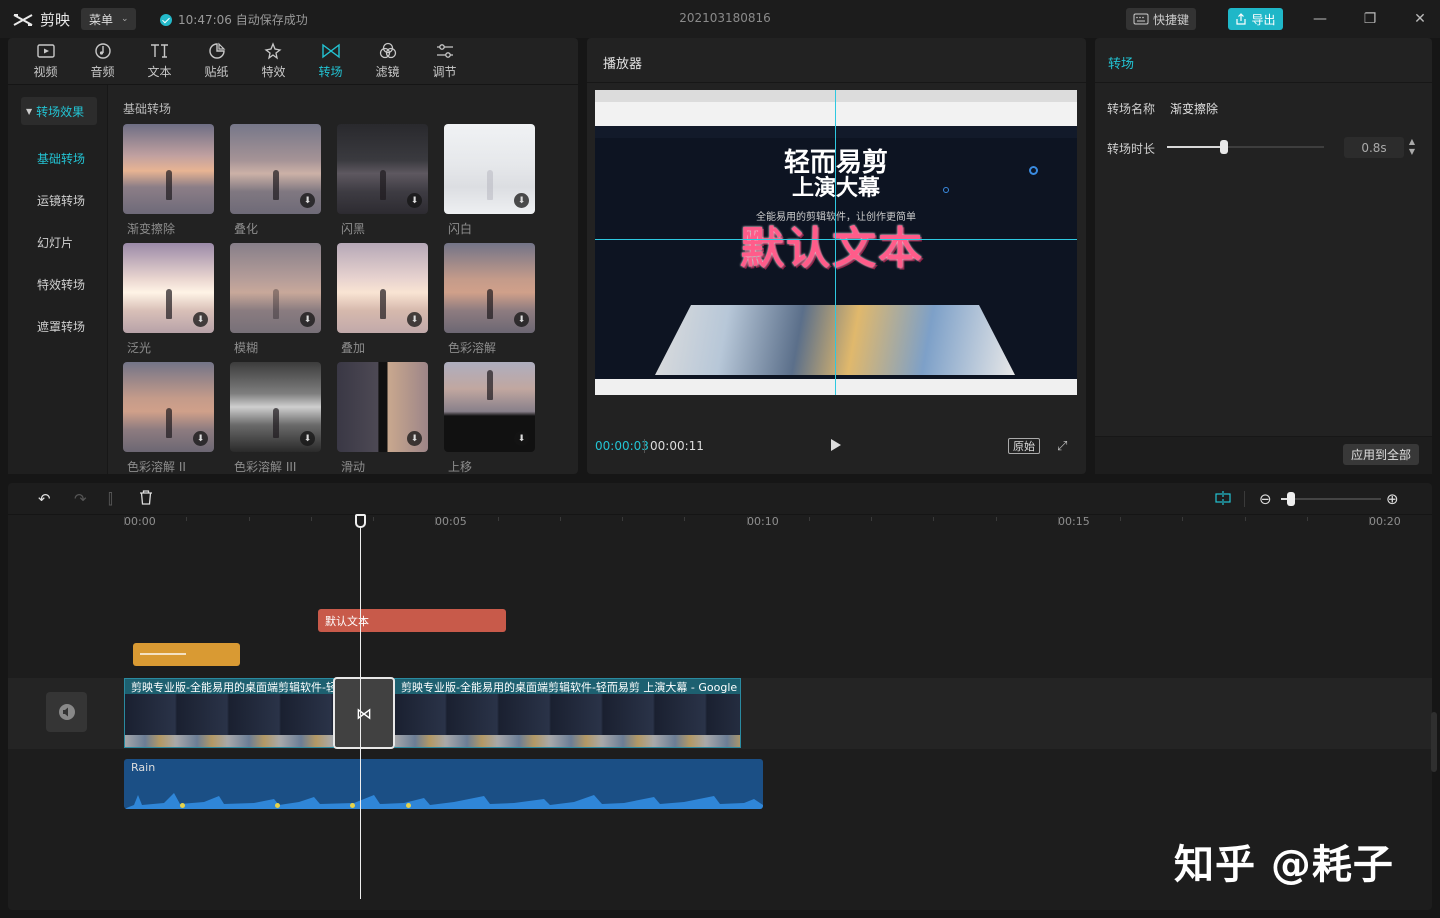  Describe the element at coordinates (1194, 109) in the screenshot. I see `transition-name-value: 渐变擦除` at that location.